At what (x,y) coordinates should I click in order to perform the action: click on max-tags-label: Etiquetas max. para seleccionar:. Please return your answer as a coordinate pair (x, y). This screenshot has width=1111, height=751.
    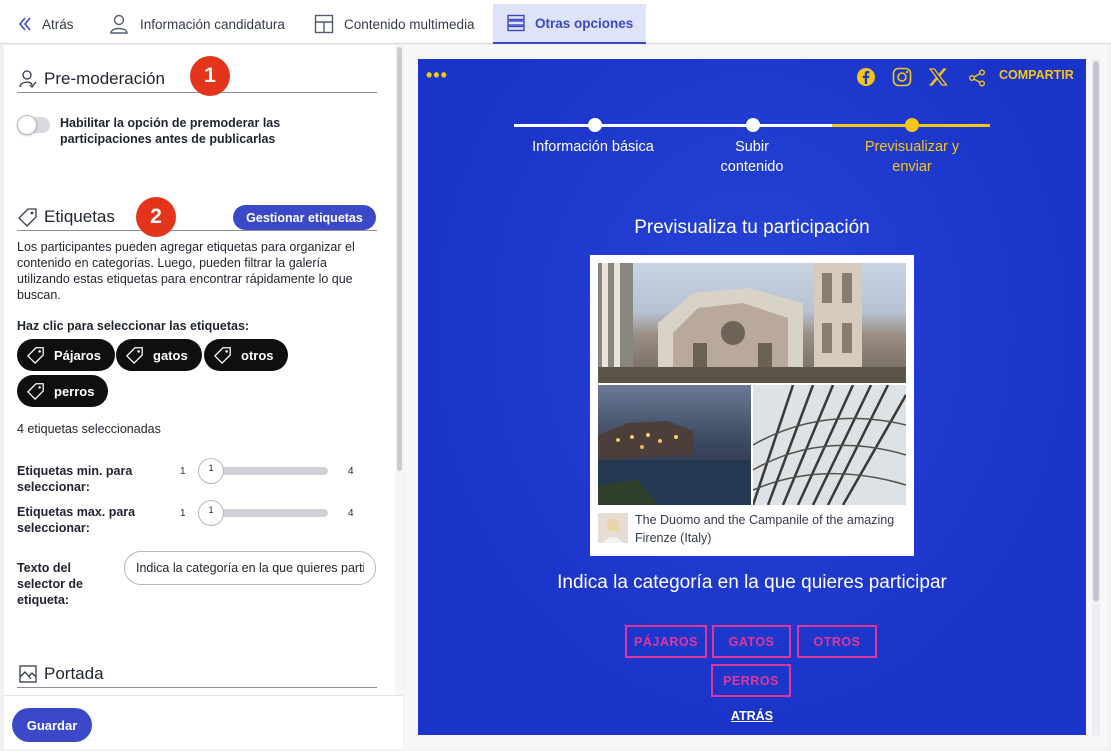
    Looking at the image, I should click on (76, 520).